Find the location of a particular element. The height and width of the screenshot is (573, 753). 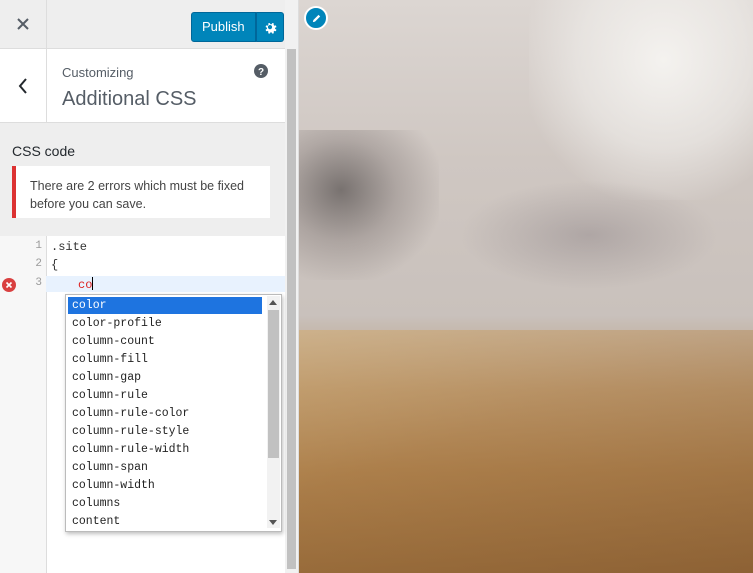

autocomplete-scrollbar-thumb is located at coordinates (273, 384).